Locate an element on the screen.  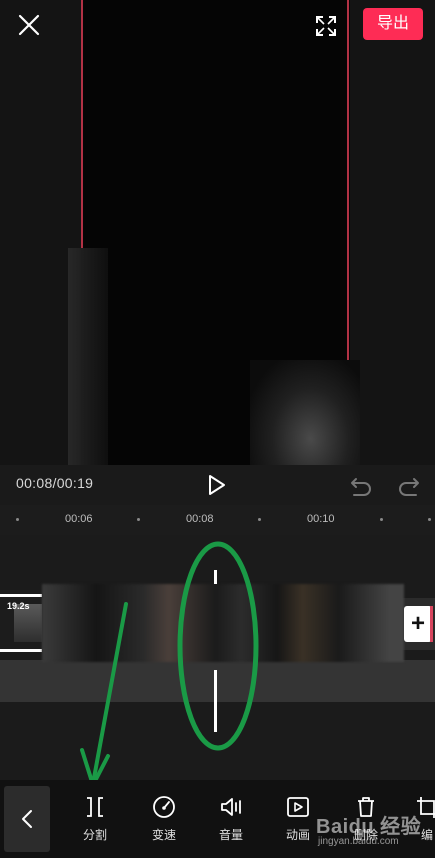
export-button: 导出 is located at coordinates (393, 24).